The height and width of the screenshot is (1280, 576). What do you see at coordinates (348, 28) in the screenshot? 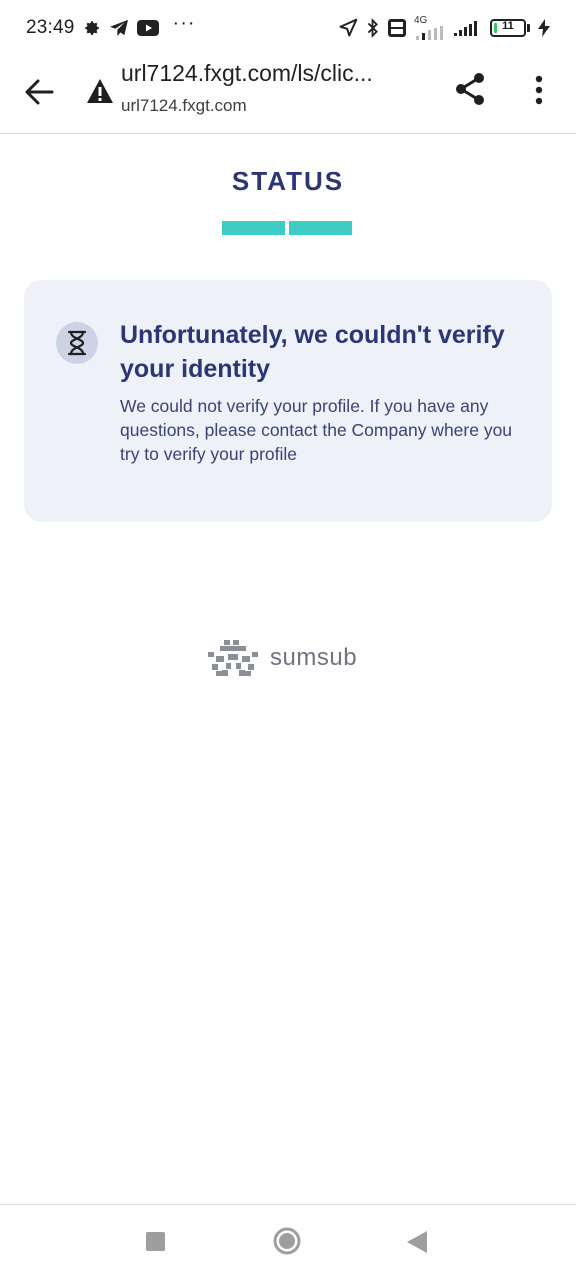
I see `location-icon` at bounding box center [348, 28].